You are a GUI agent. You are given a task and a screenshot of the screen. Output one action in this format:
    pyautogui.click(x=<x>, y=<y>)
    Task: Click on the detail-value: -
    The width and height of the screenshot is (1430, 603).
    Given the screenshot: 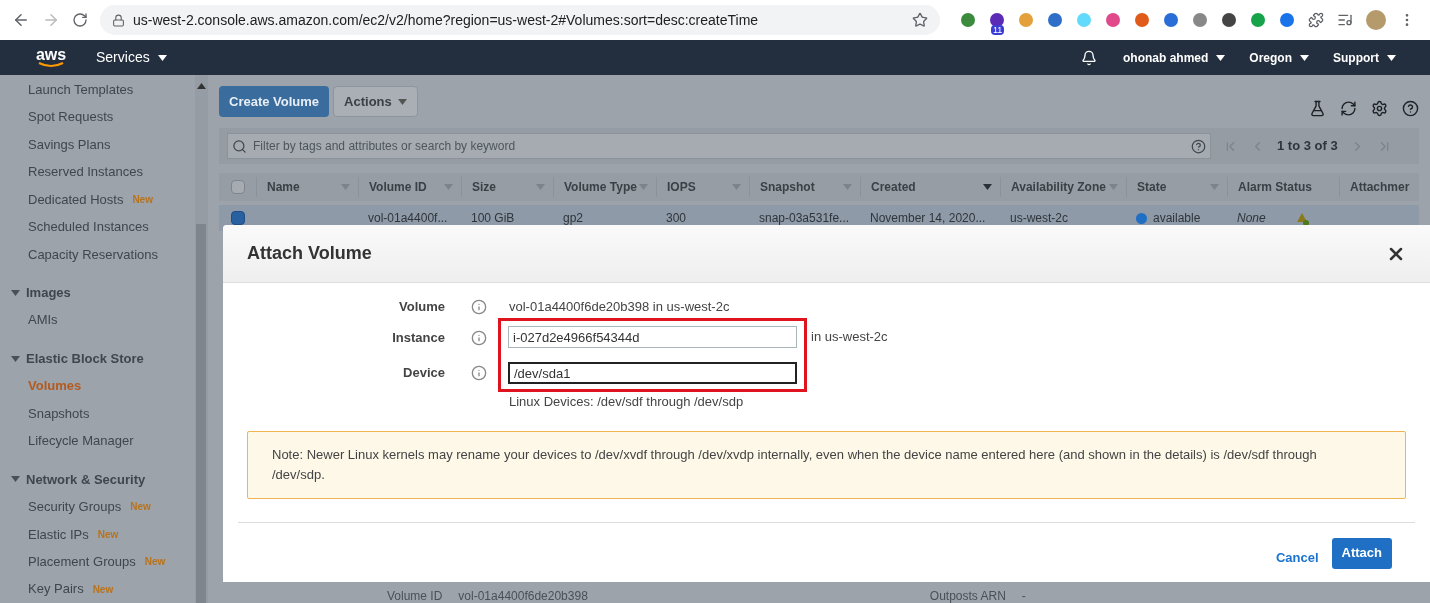 What is the action you would take?
    pyautogui.click(x=1023, y=595)
    